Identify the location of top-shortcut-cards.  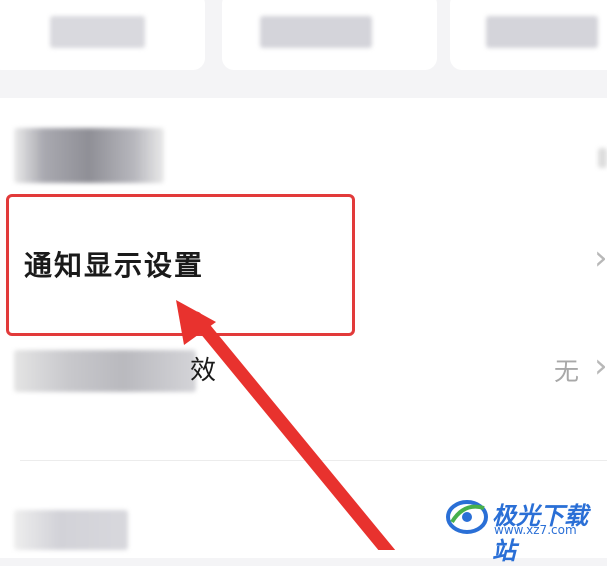
(303, 39).